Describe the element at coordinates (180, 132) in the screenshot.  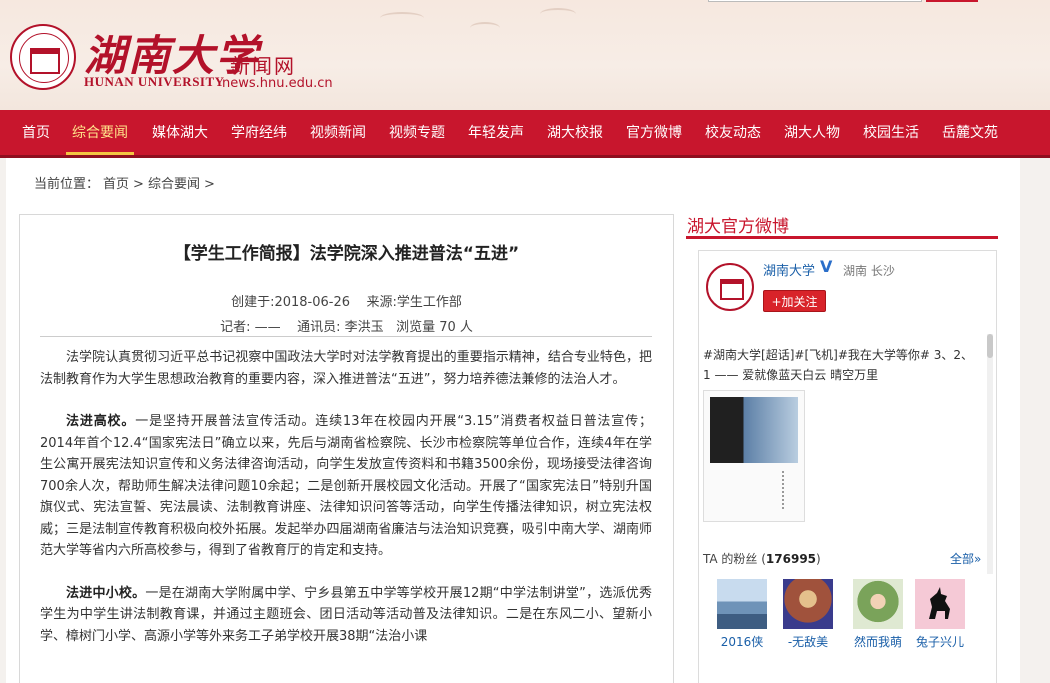
I see `nav-item-media: 媒体湖大` at that location.